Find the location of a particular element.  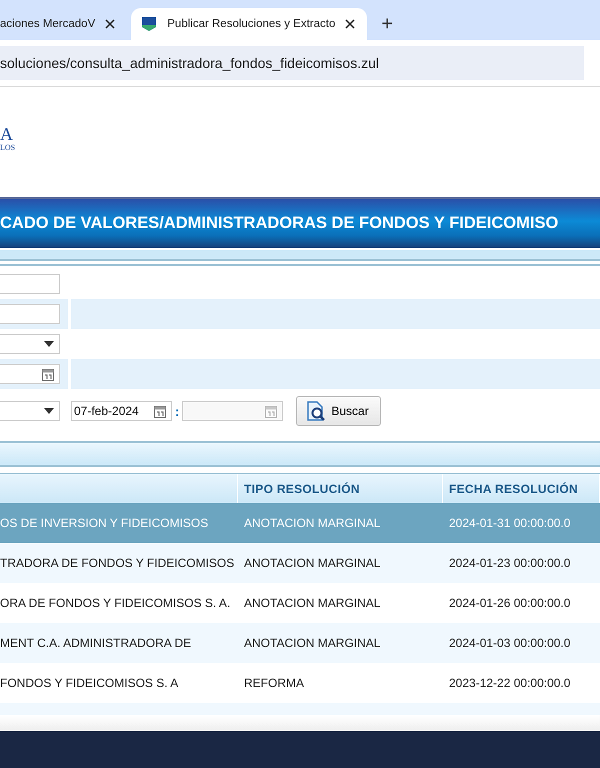

date-field is located at coordinates (30, 374).